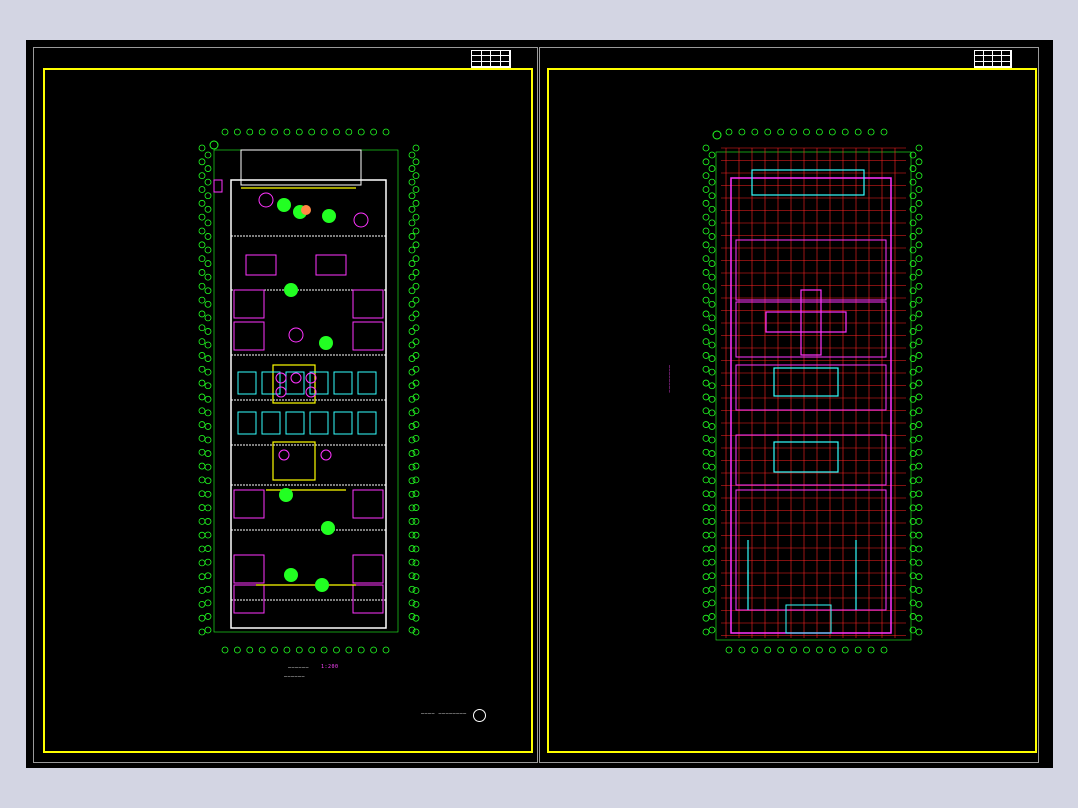  I want to click on north-arrow-icon, so click(479, 715).